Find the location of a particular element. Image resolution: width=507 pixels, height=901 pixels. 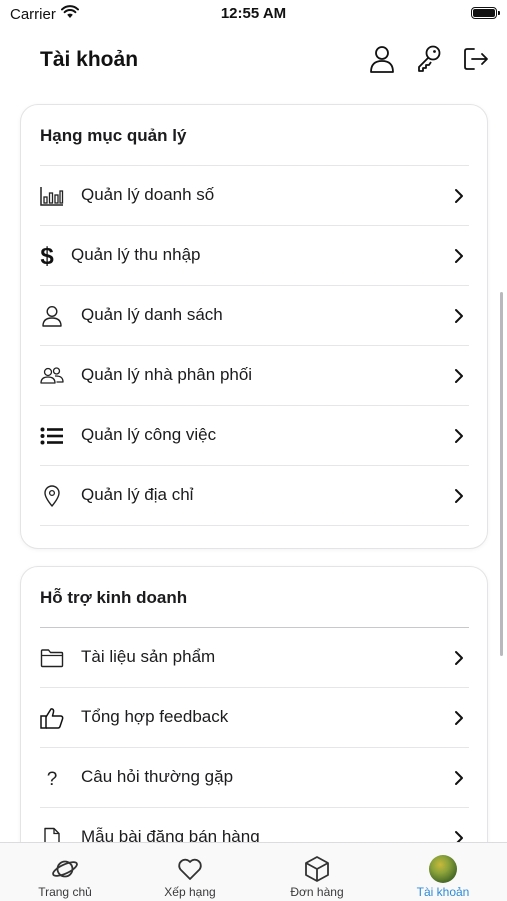

dollar-icon: $ is located at coordinates (47, 256).